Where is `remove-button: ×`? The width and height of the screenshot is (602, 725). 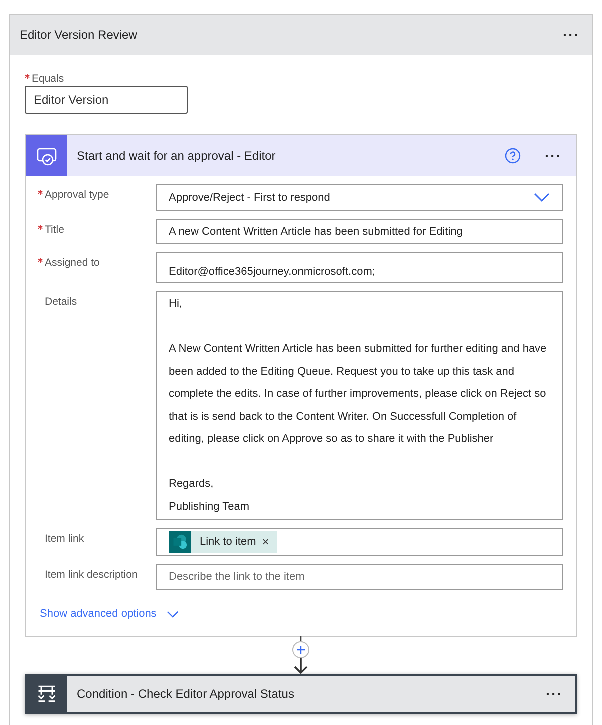 remove-button: × is located at coordinates (266, 542).